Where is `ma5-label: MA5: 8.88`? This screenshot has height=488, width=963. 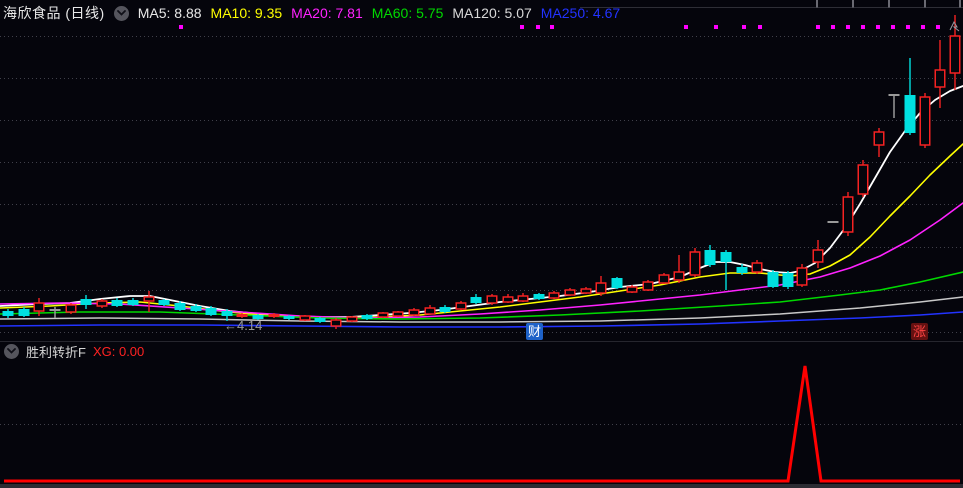
ma5-label: MA5: 8.88 is located at coordinates (169, 13).